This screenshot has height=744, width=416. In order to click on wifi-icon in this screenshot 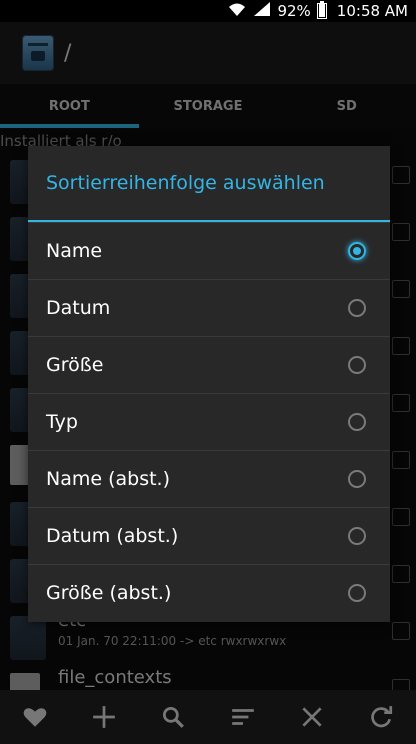, I will do `click(237, 11)`.